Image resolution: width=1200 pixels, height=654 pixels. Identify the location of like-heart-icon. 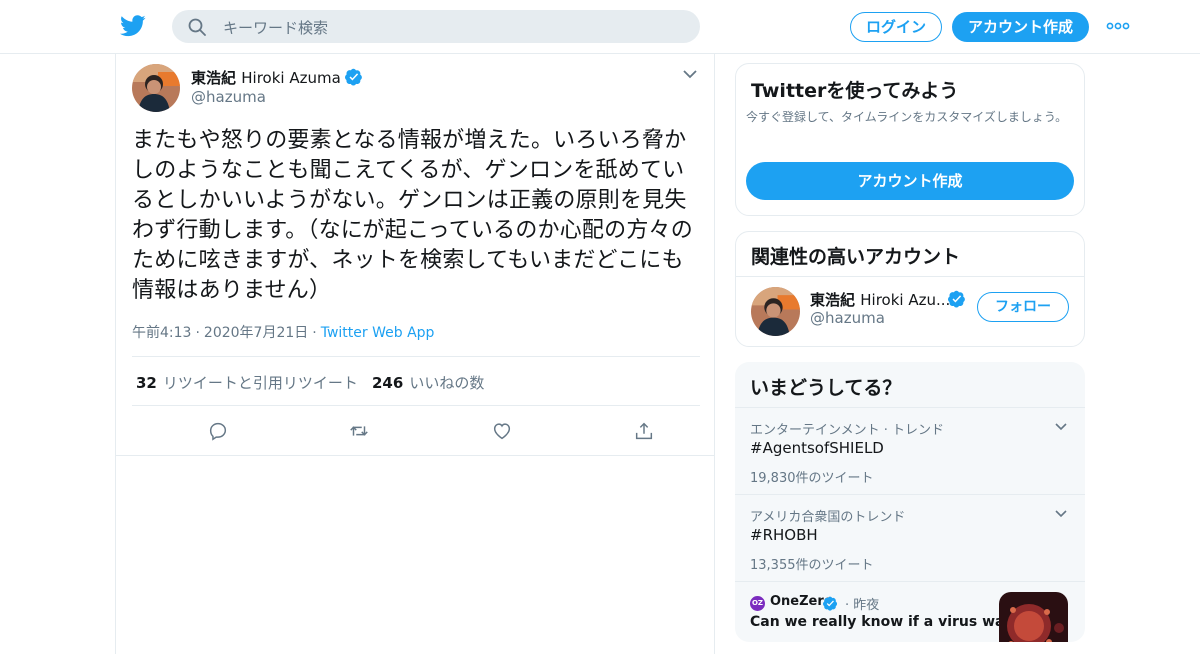
(502, 431).